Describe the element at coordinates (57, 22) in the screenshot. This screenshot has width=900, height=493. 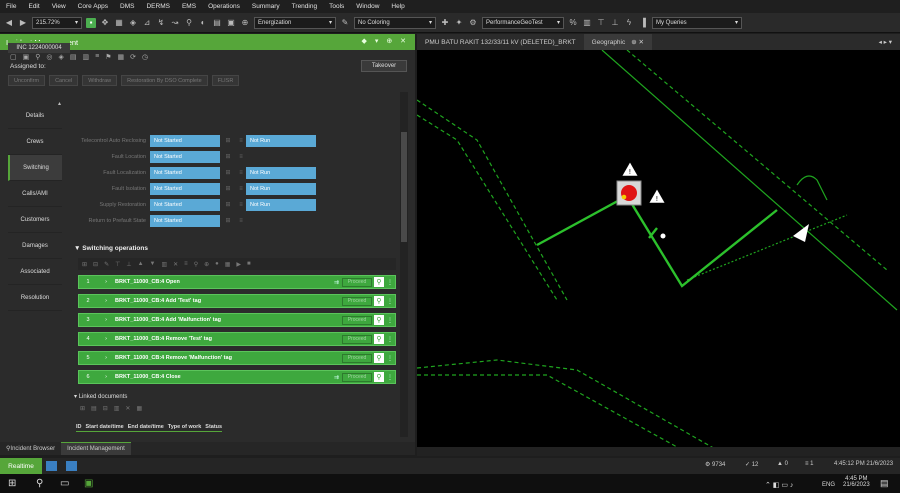
I see `zoom-dropdown: 215.72% ▾` at that location.